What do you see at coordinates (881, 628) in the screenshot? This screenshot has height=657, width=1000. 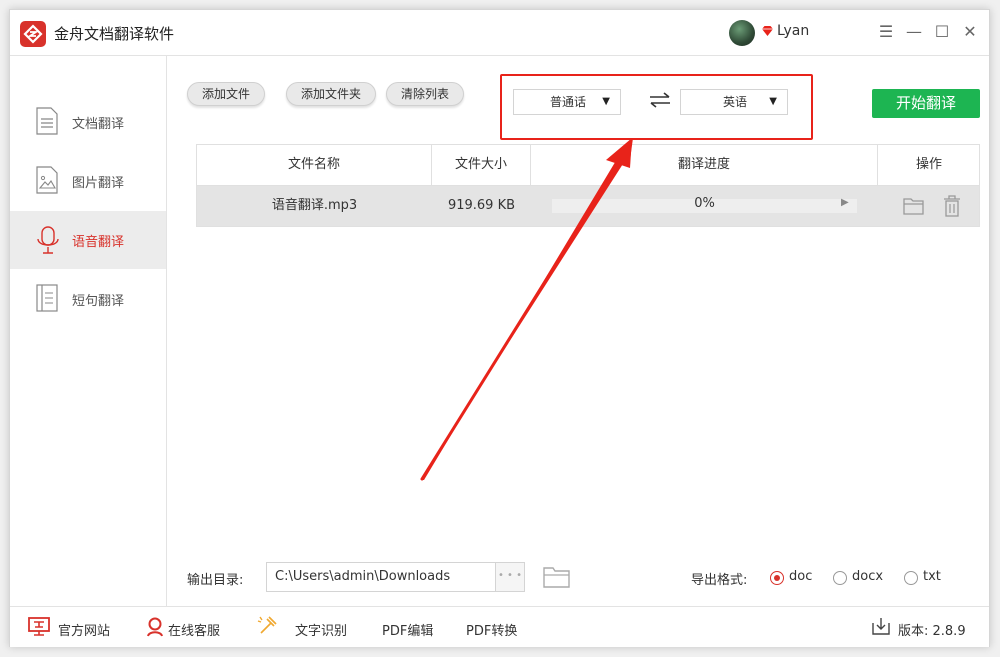 I see `download-icon` at bounding box center [881, 628].